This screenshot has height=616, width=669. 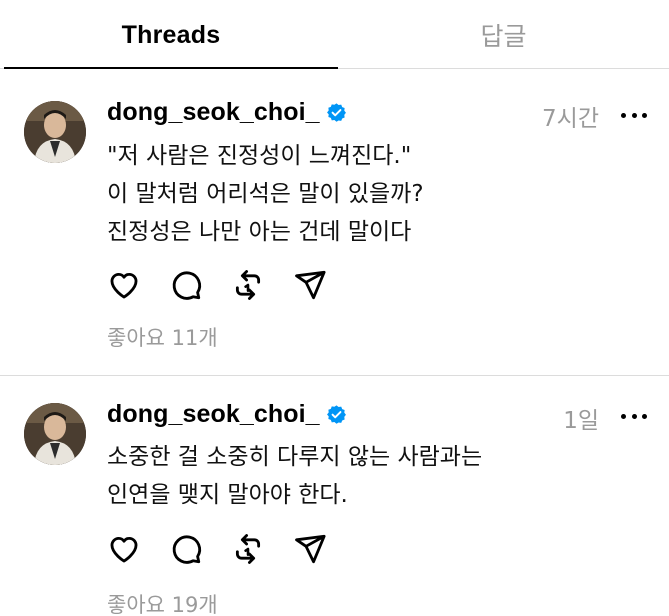 I want to click on post-text-line: "저 사람은 진정성이 느껴진다.", so click(x=259, y=156).